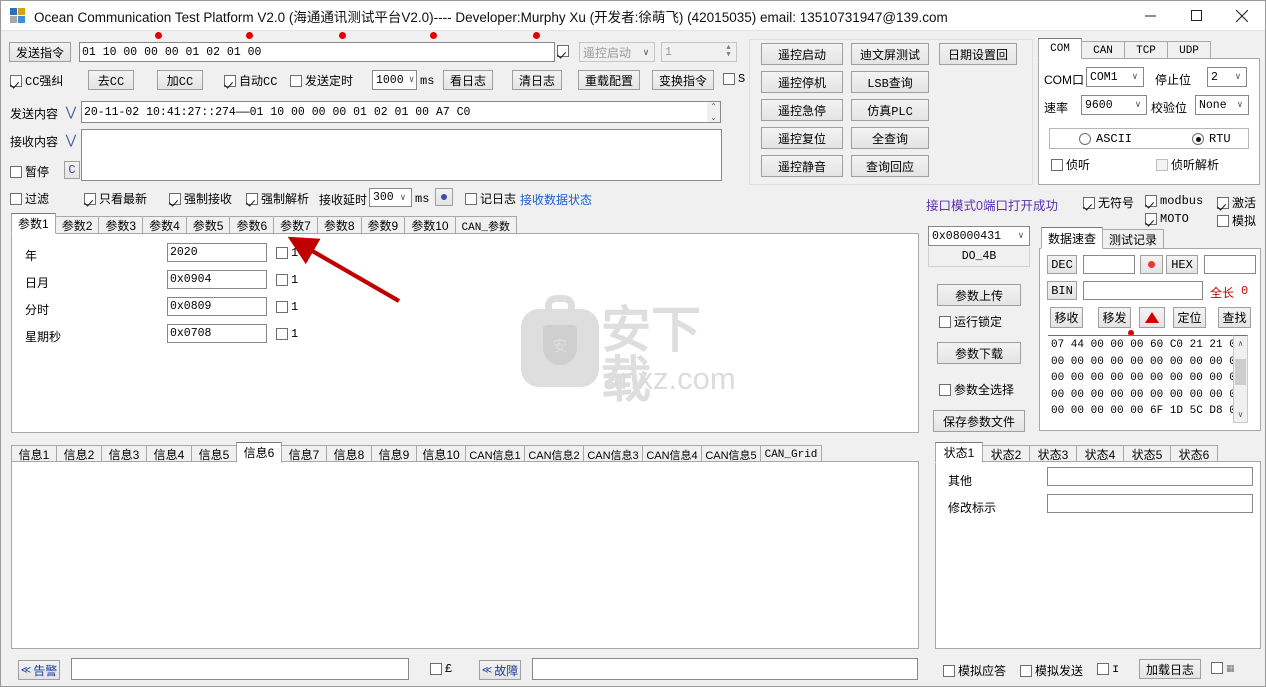  What do you see at coordinates (1108, 202) in the screenshot?
I see `unsigned-checkbox: 无符号` at bounding box center [1108, 202].